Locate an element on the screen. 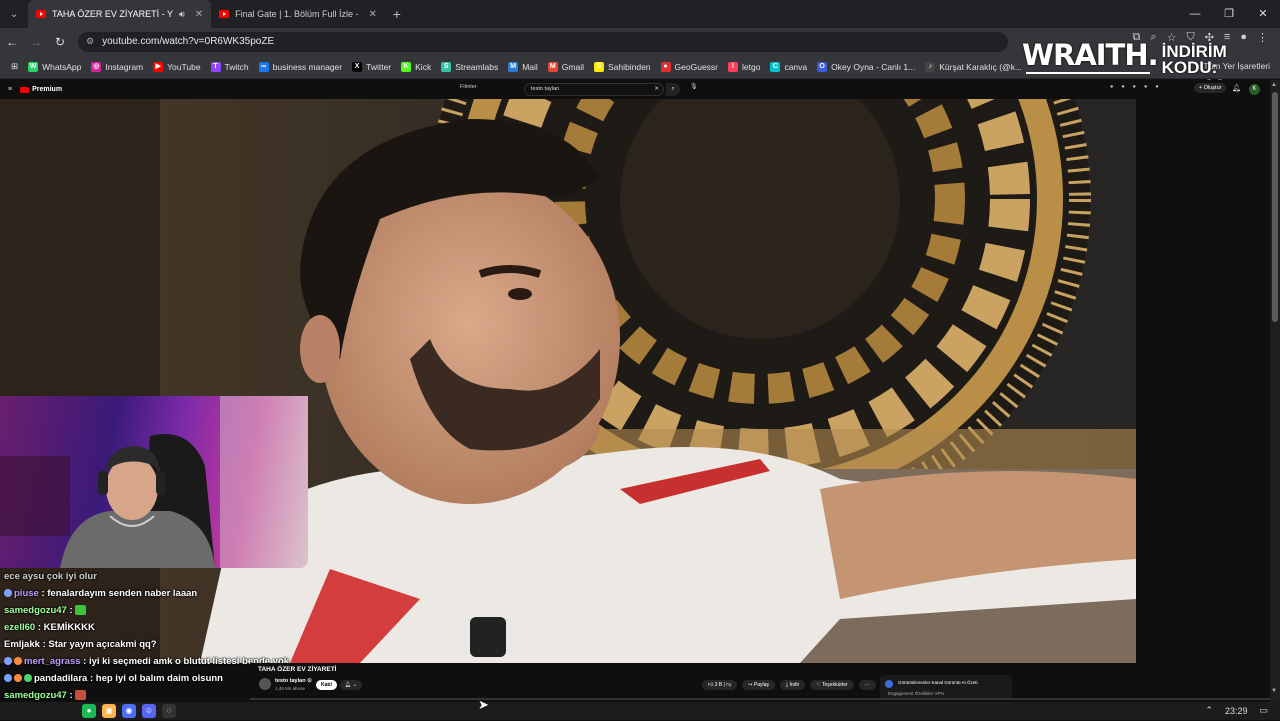 The height and width of the screenshot is (721, 1280). new-tab-button: + is located at coordinates (397, 14).